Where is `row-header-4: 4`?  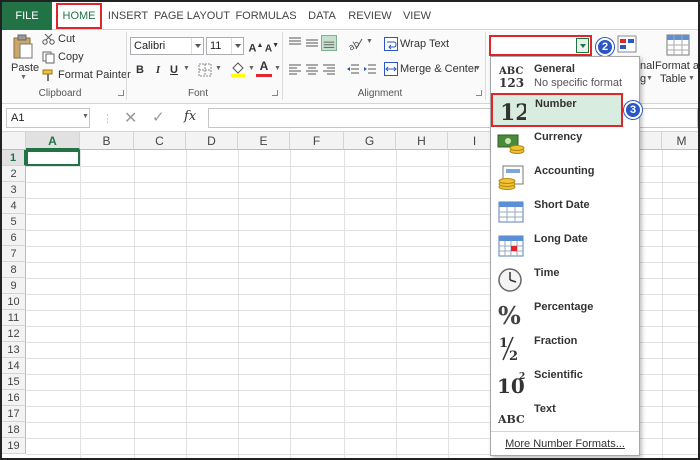 row-header-4: 4 is located at coordinates (14, 206).